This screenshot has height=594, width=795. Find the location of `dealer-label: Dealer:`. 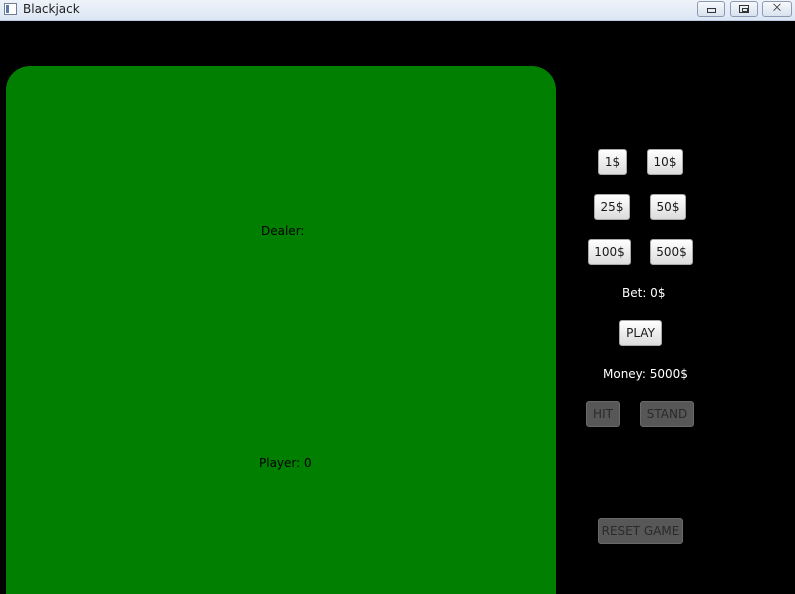

dealer-label: Dealer: is located at coordinates (283, 231).